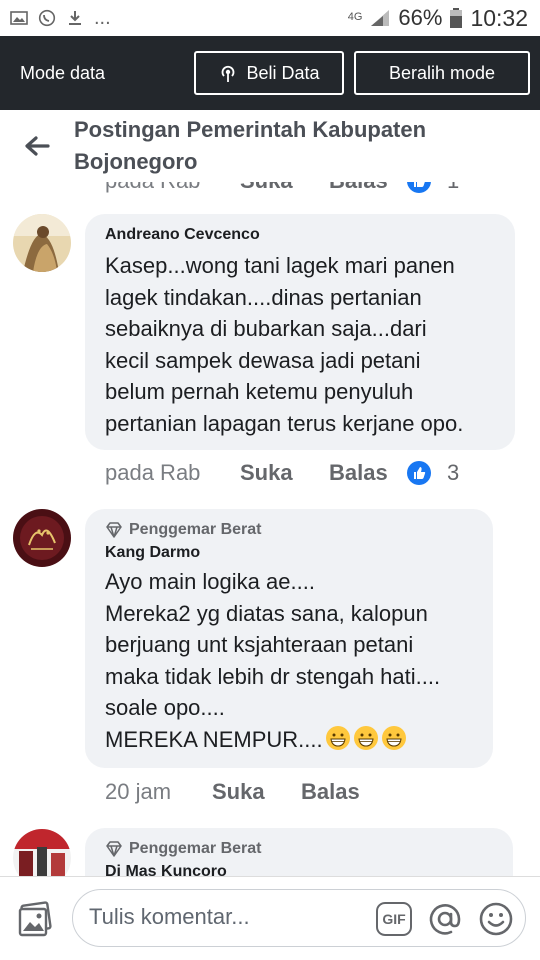 This screenshot has height=960, width=540. Describe the element at coordinates (499, 17) in the screenshot. I see `clock: 10:32` at that location.